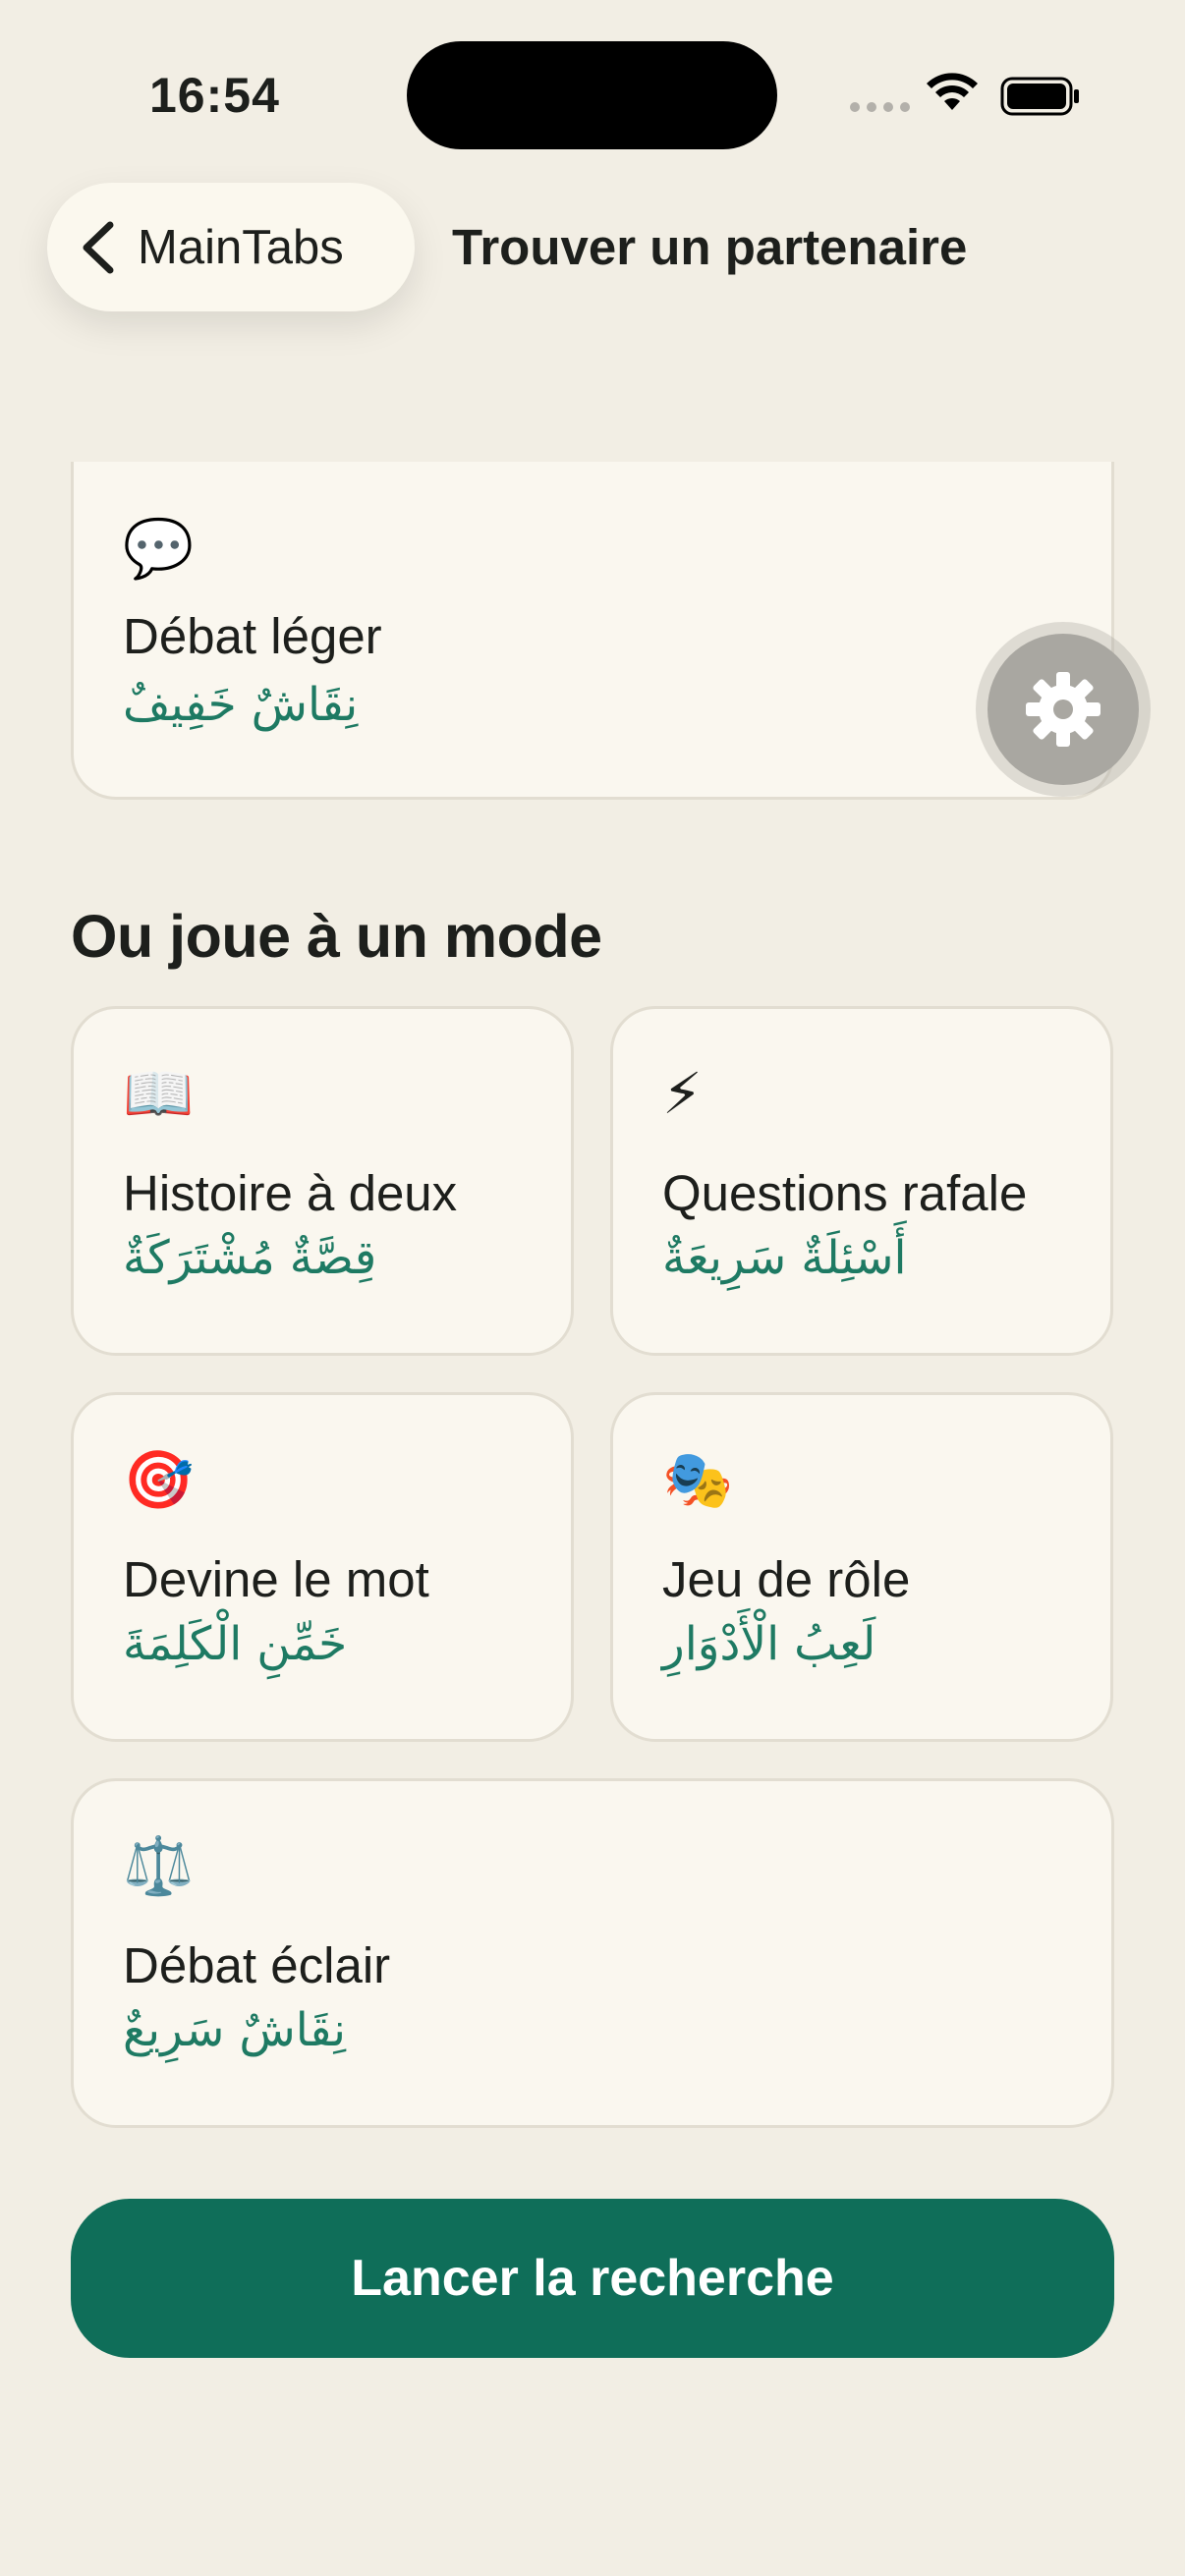 This screenshot has width=1185, height=2576. I want to click on theater-masks-icon: 🎭, so click(698, 1480).